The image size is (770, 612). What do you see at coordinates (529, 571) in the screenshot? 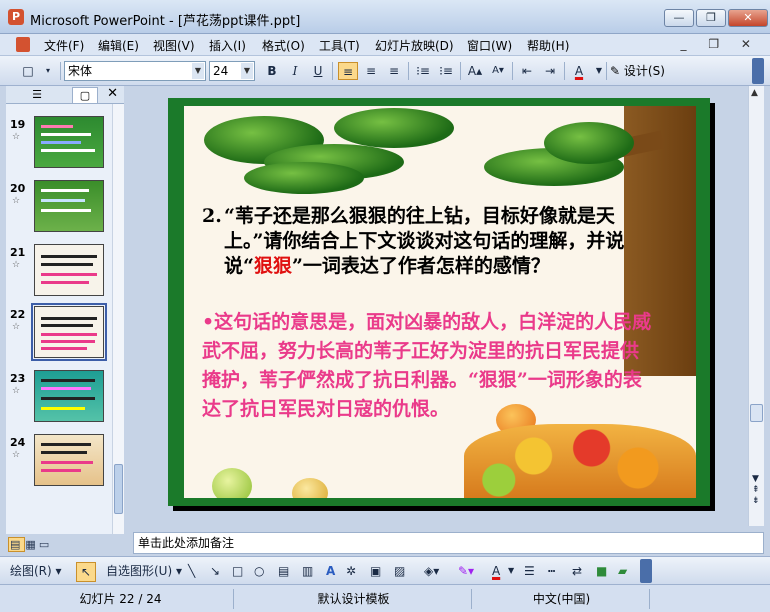
I see `line-style-icon: ☰` at bounding box center [529, 571].